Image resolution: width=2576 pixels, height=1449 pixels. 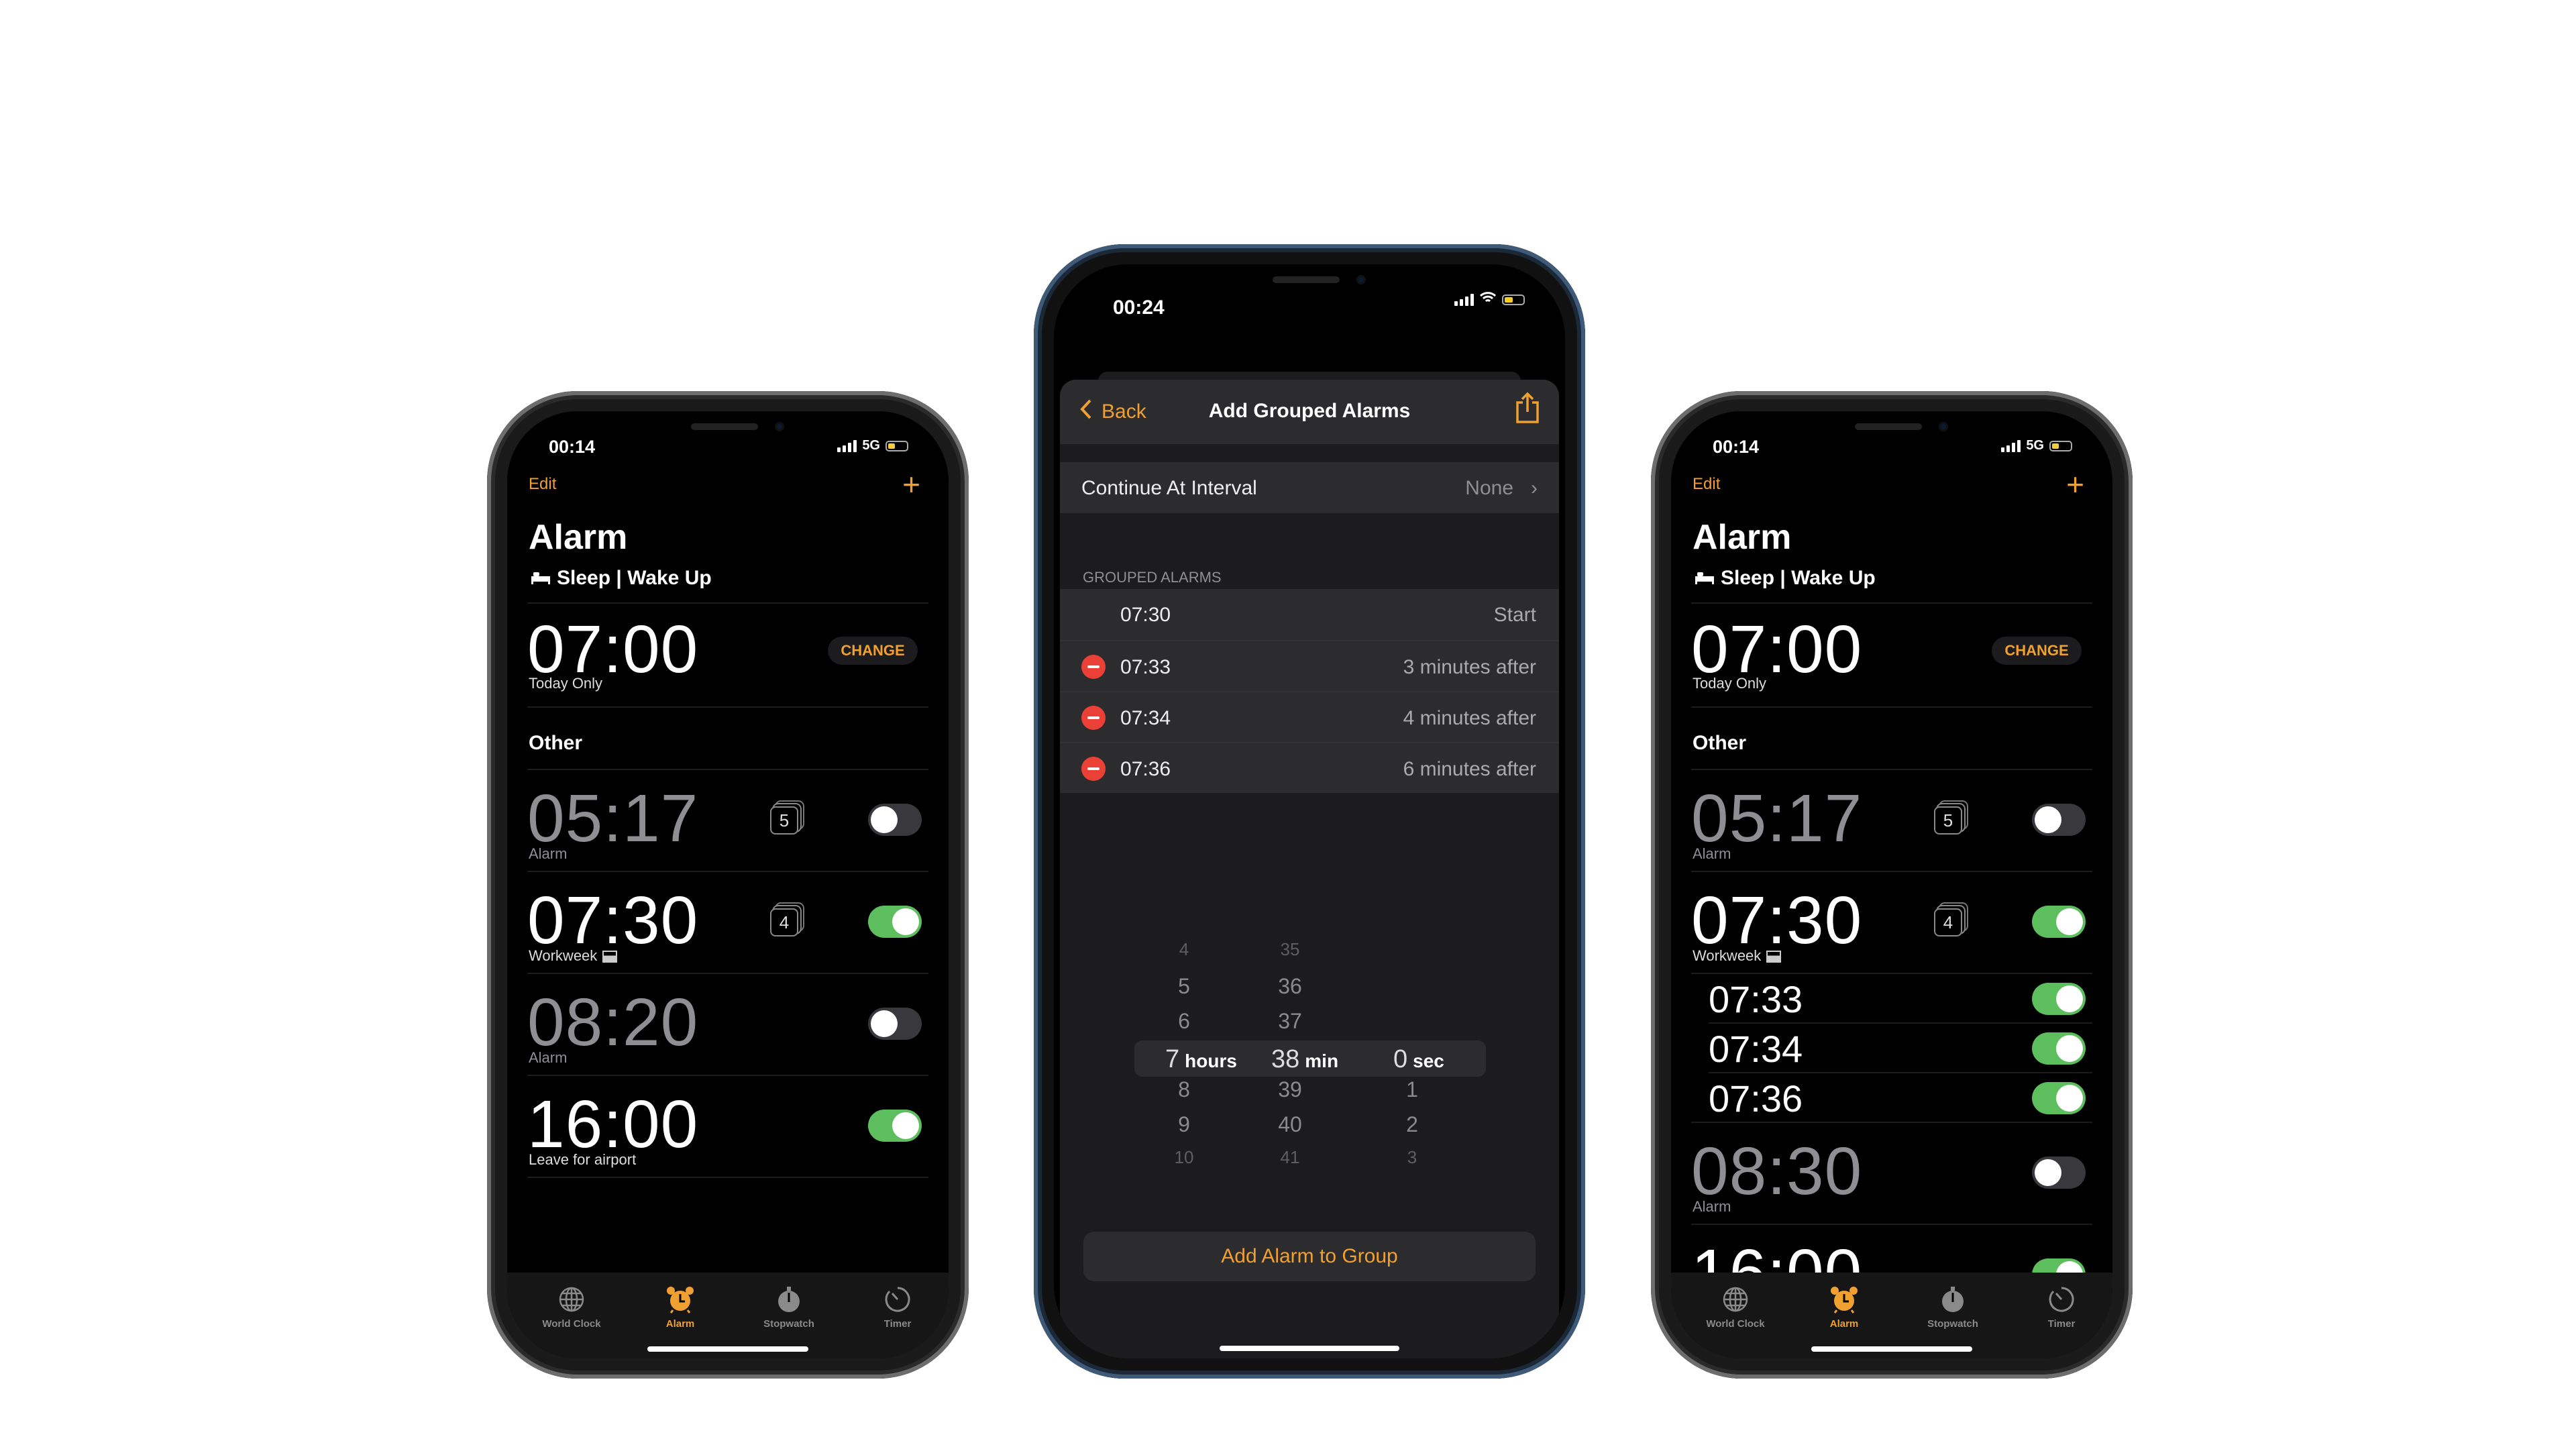 I want to click on alarm-time: 07:30, so click(x=613, y=920).